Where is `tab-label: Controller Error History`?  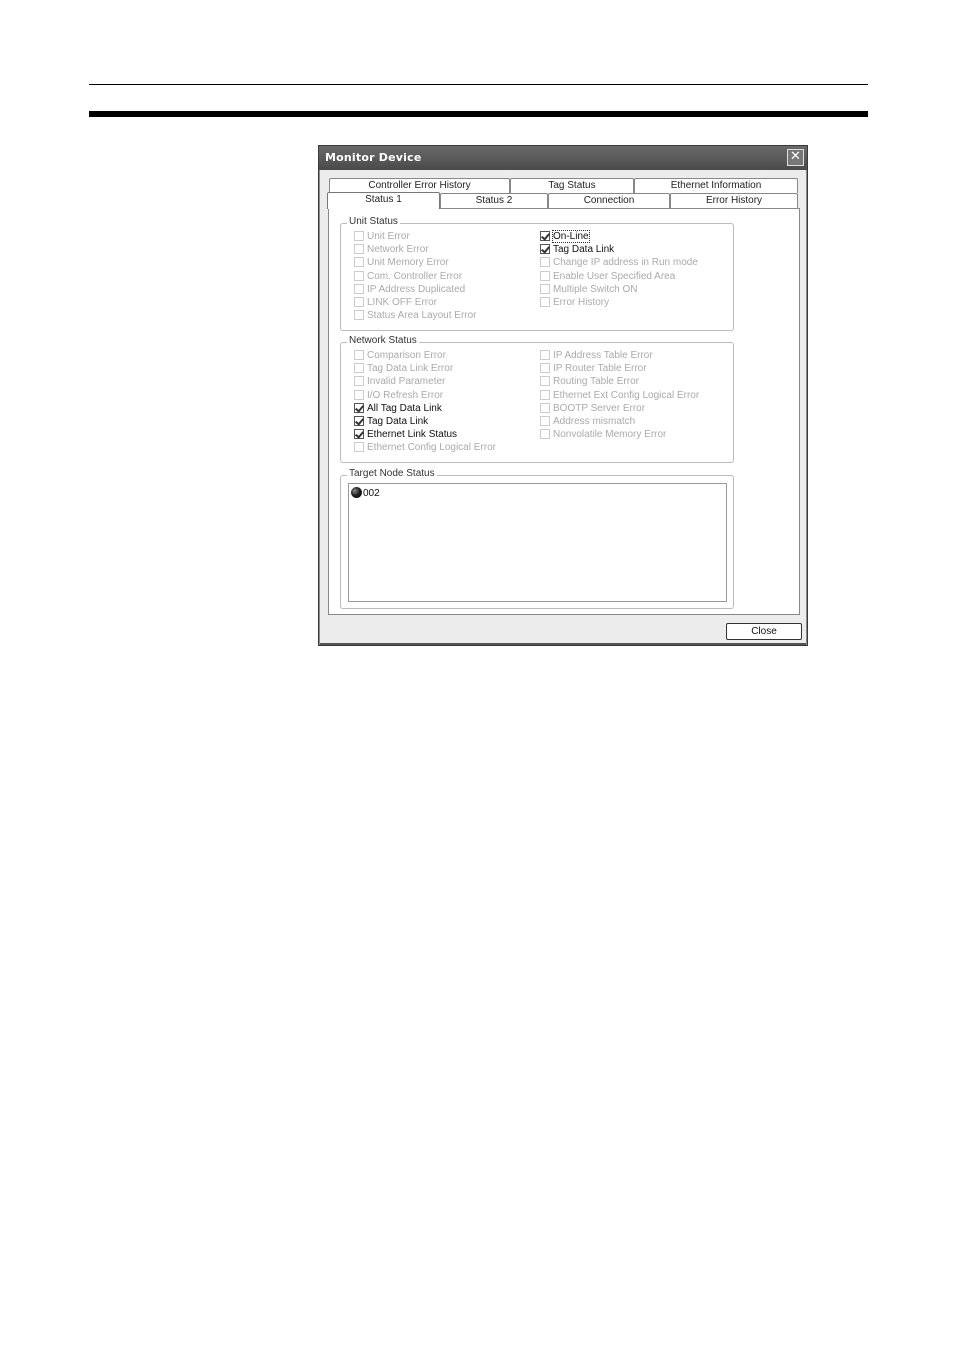
tab-label: Controller Error History is located at coordinates (419, 185).